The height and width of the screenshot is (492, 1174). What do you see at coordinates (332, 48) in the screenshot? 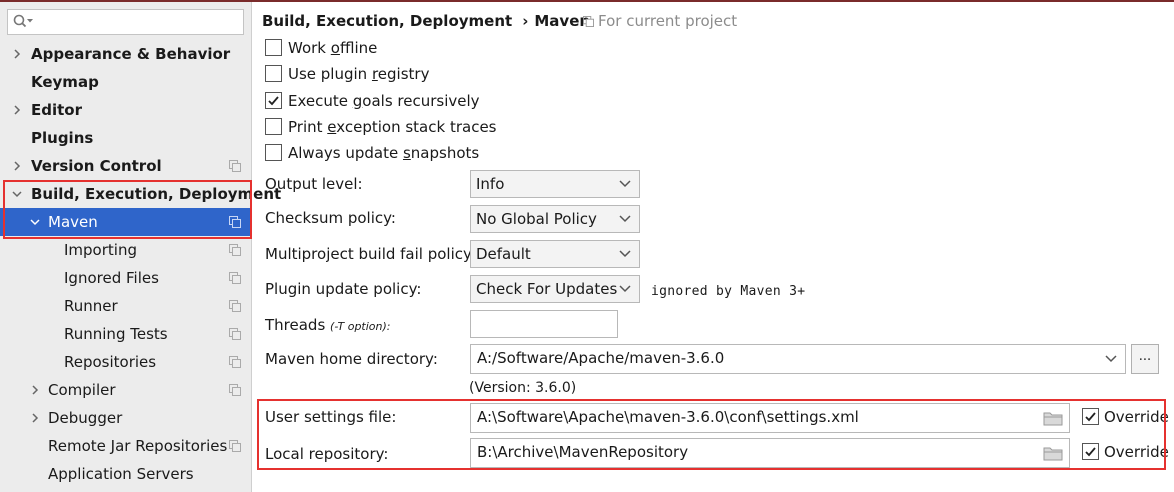
I see `work-offline-label: Work offline` at bounding box center [332, 48].